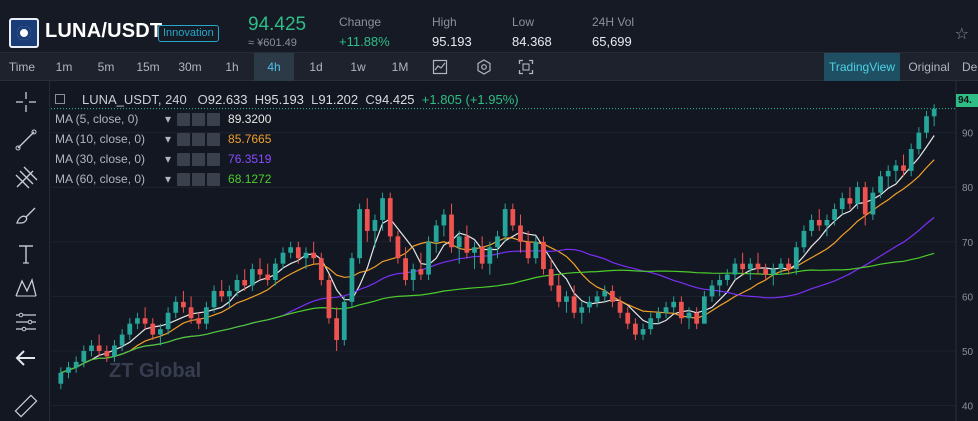  What do you see at coordinates (106, 67) in the screenshot?
I see `interval-5m: 5m` at bounding box center [106, 67].